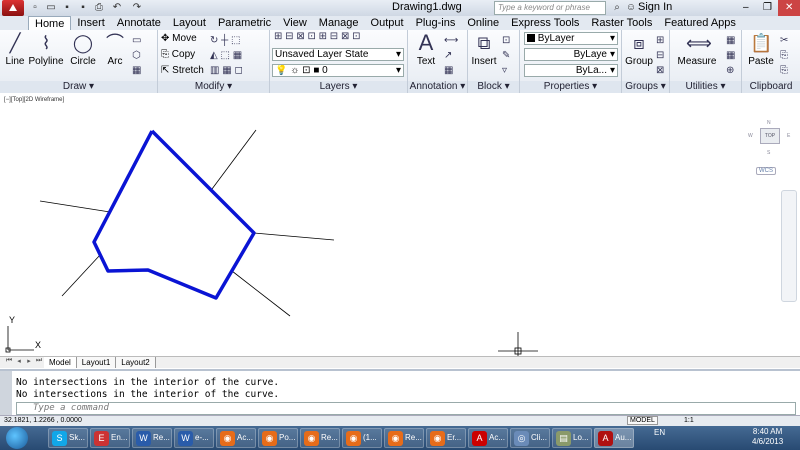 This screenshot has height=450, width=800. I want to click on tab-model: Model, so click(60, 362).